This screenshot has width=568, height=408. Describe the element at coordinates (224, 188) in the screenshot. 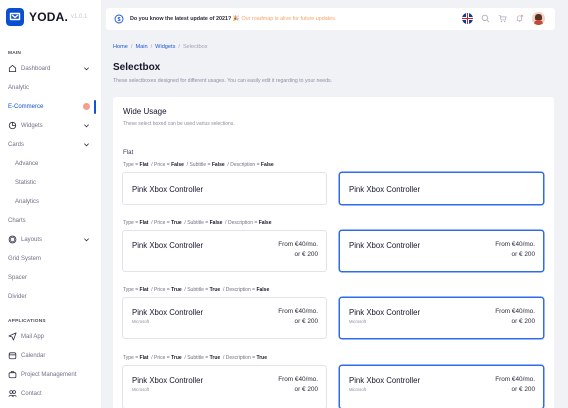

I see `selectbox-option: Pink Xbox Controller` at that location.